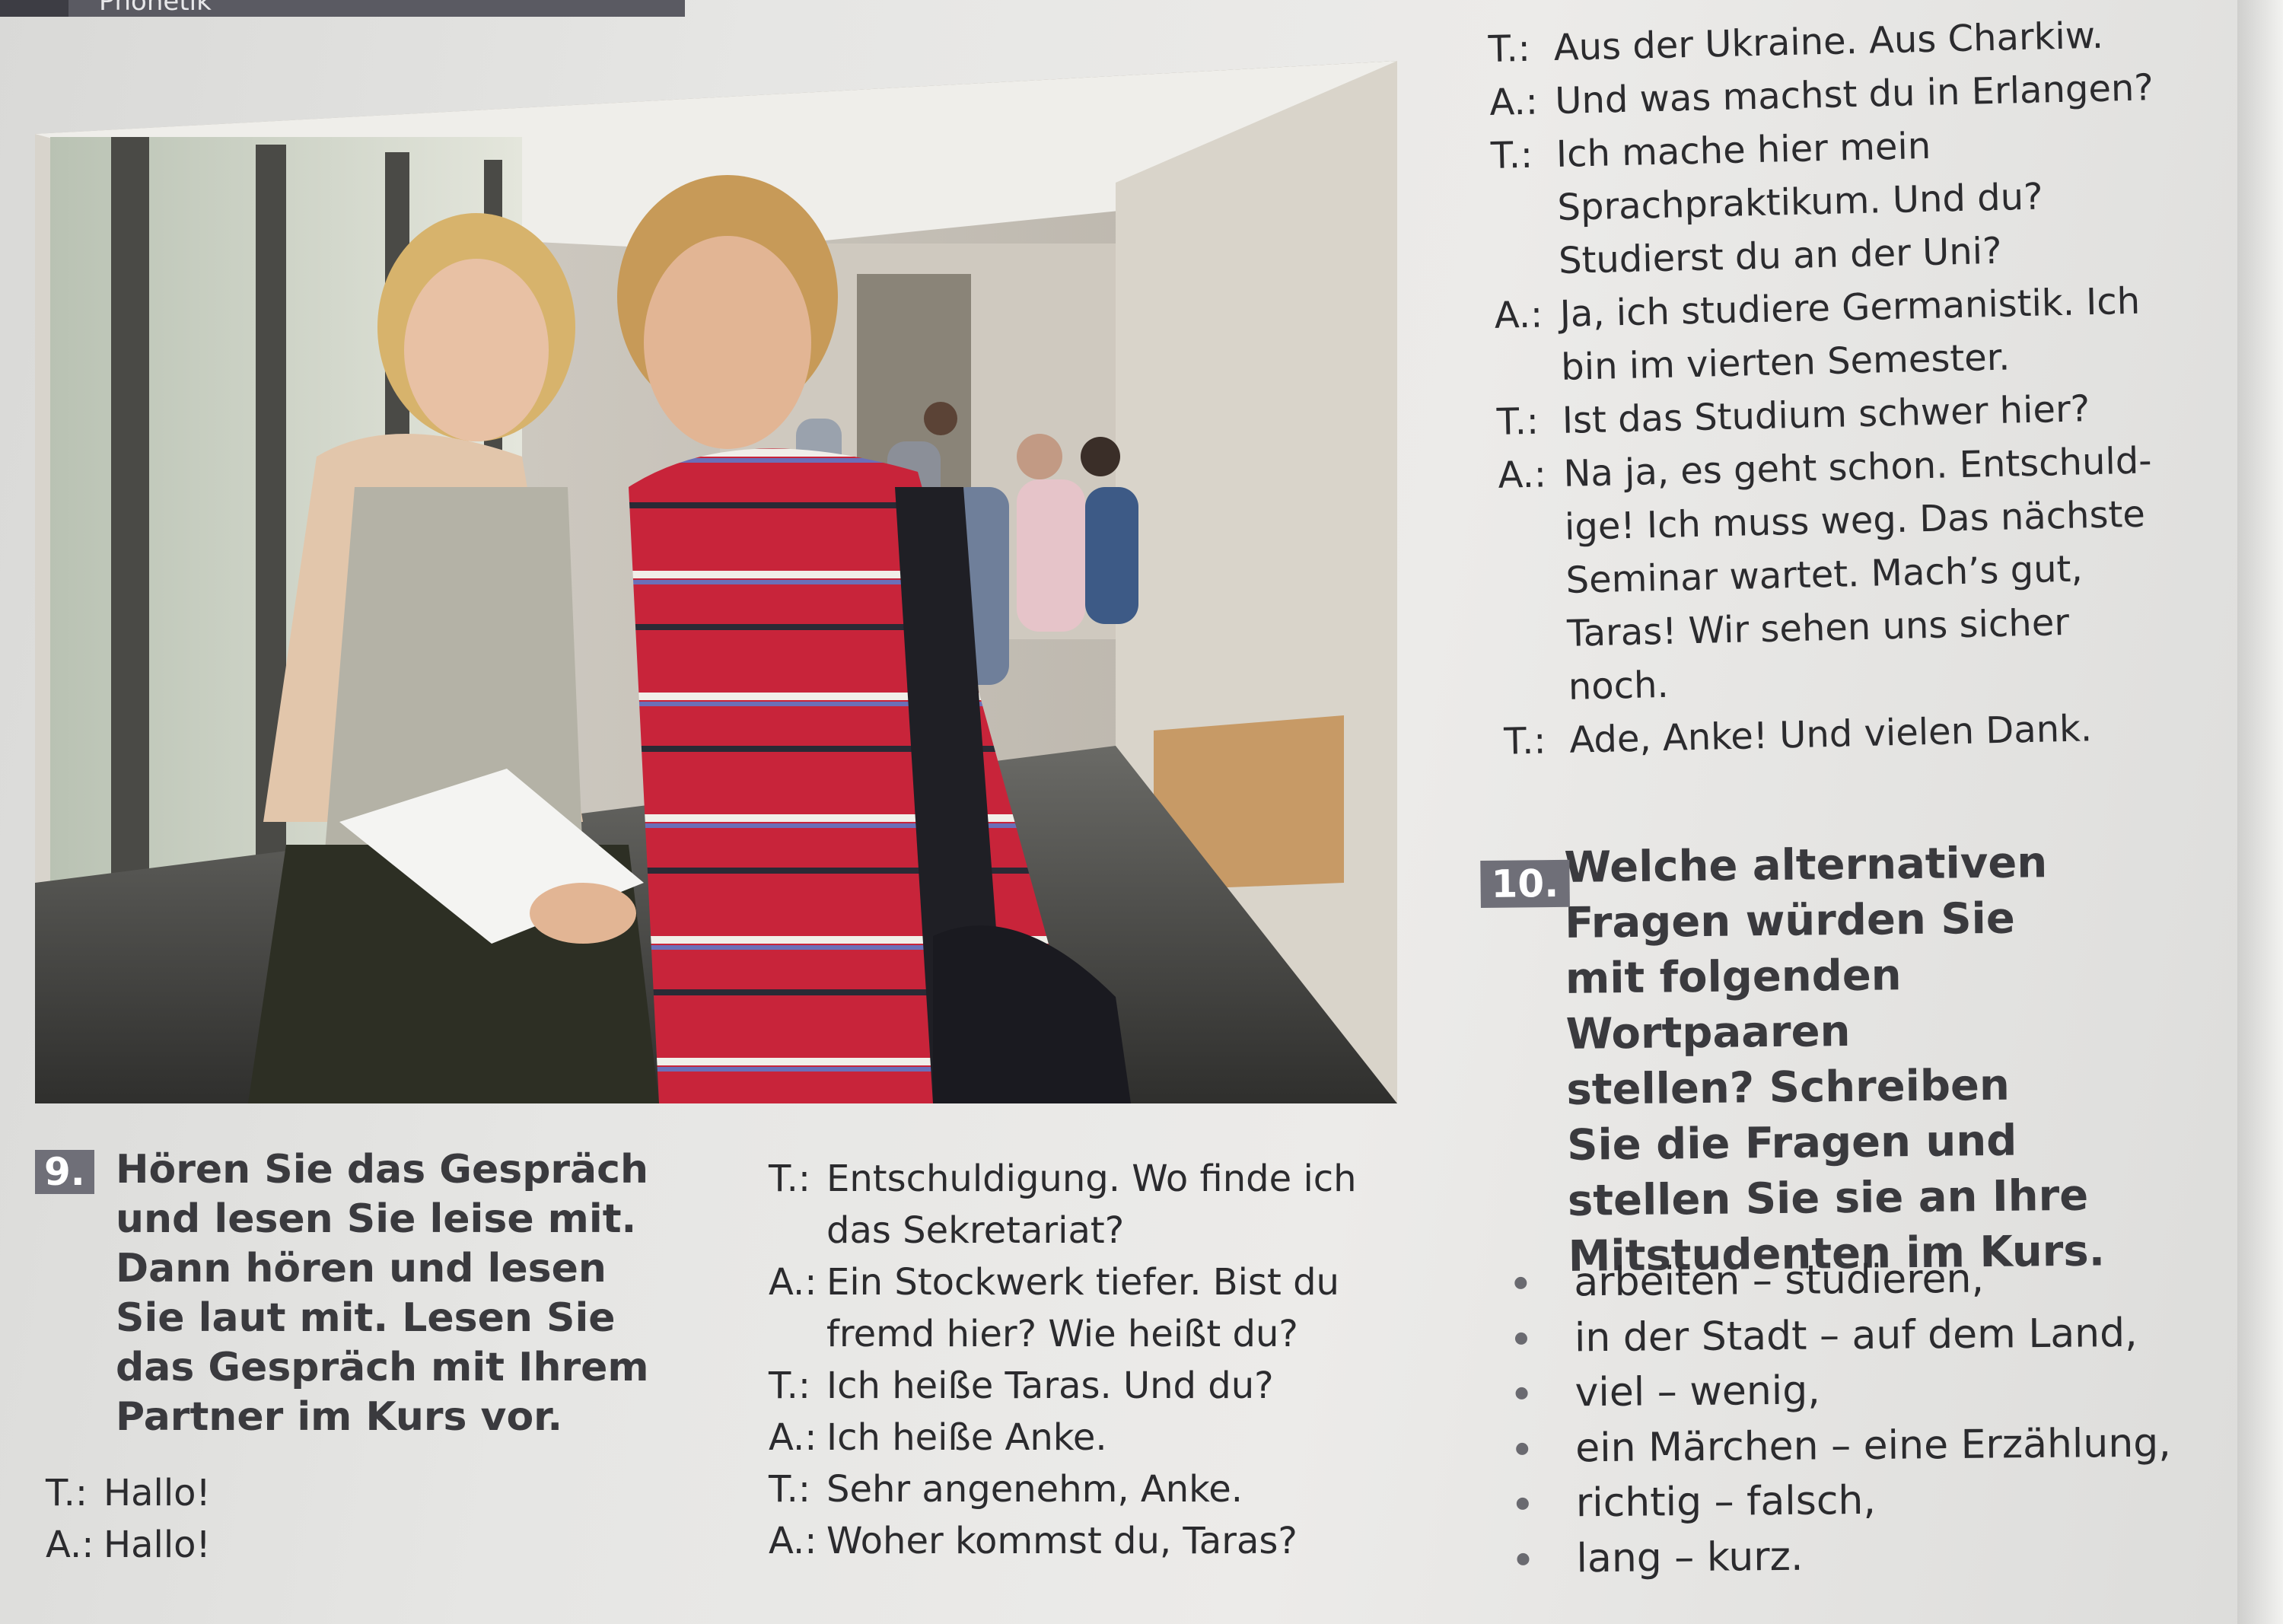  What do you see at coordinates (1878, 1556) in the screenshot?
I see `list-item: lang – kurz.` at bounding box center [1878, 1556].